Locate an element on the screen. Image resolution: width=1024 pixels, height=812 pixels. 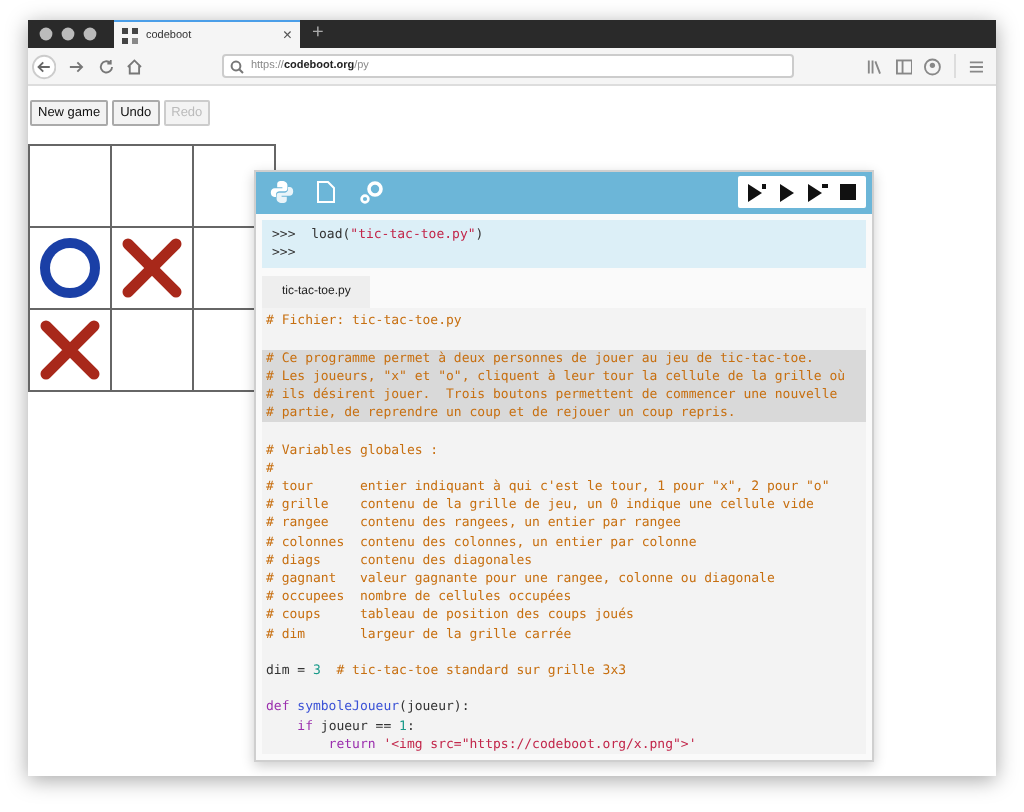
play-icon is located at coordinates (788, 192).